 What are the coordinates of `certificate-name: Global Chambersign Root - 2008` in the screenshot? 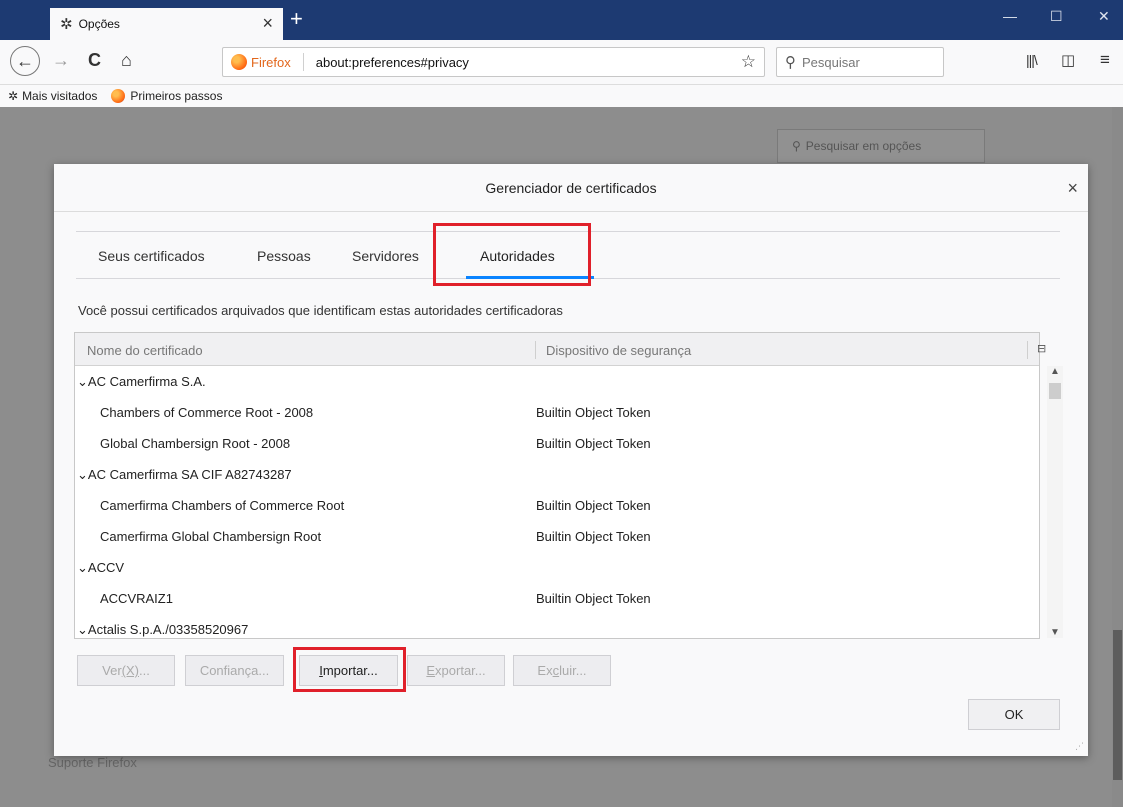 It's located at (195, 443).